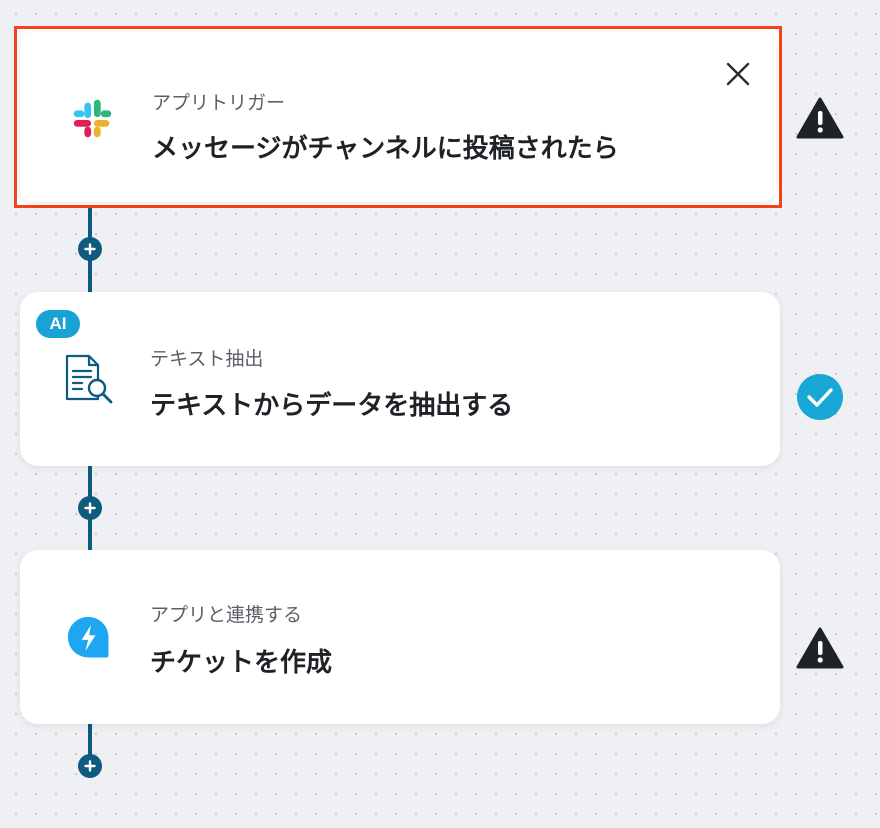 The width and height of the screenshot is (880, 828). Describe the element at coordinates (820, 397) in the screenshot. I see `check-circle-icon` at that location.